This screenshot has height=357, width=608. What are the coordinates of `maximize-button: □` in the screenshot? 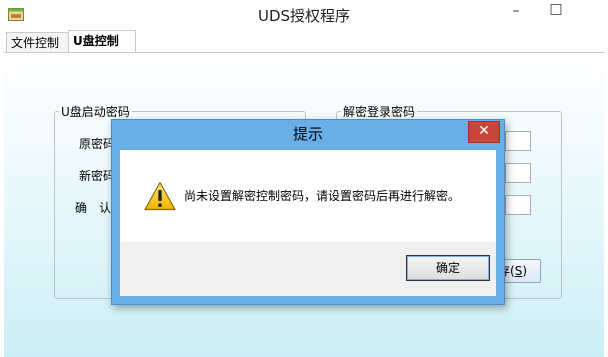 It's located at (556, 11).